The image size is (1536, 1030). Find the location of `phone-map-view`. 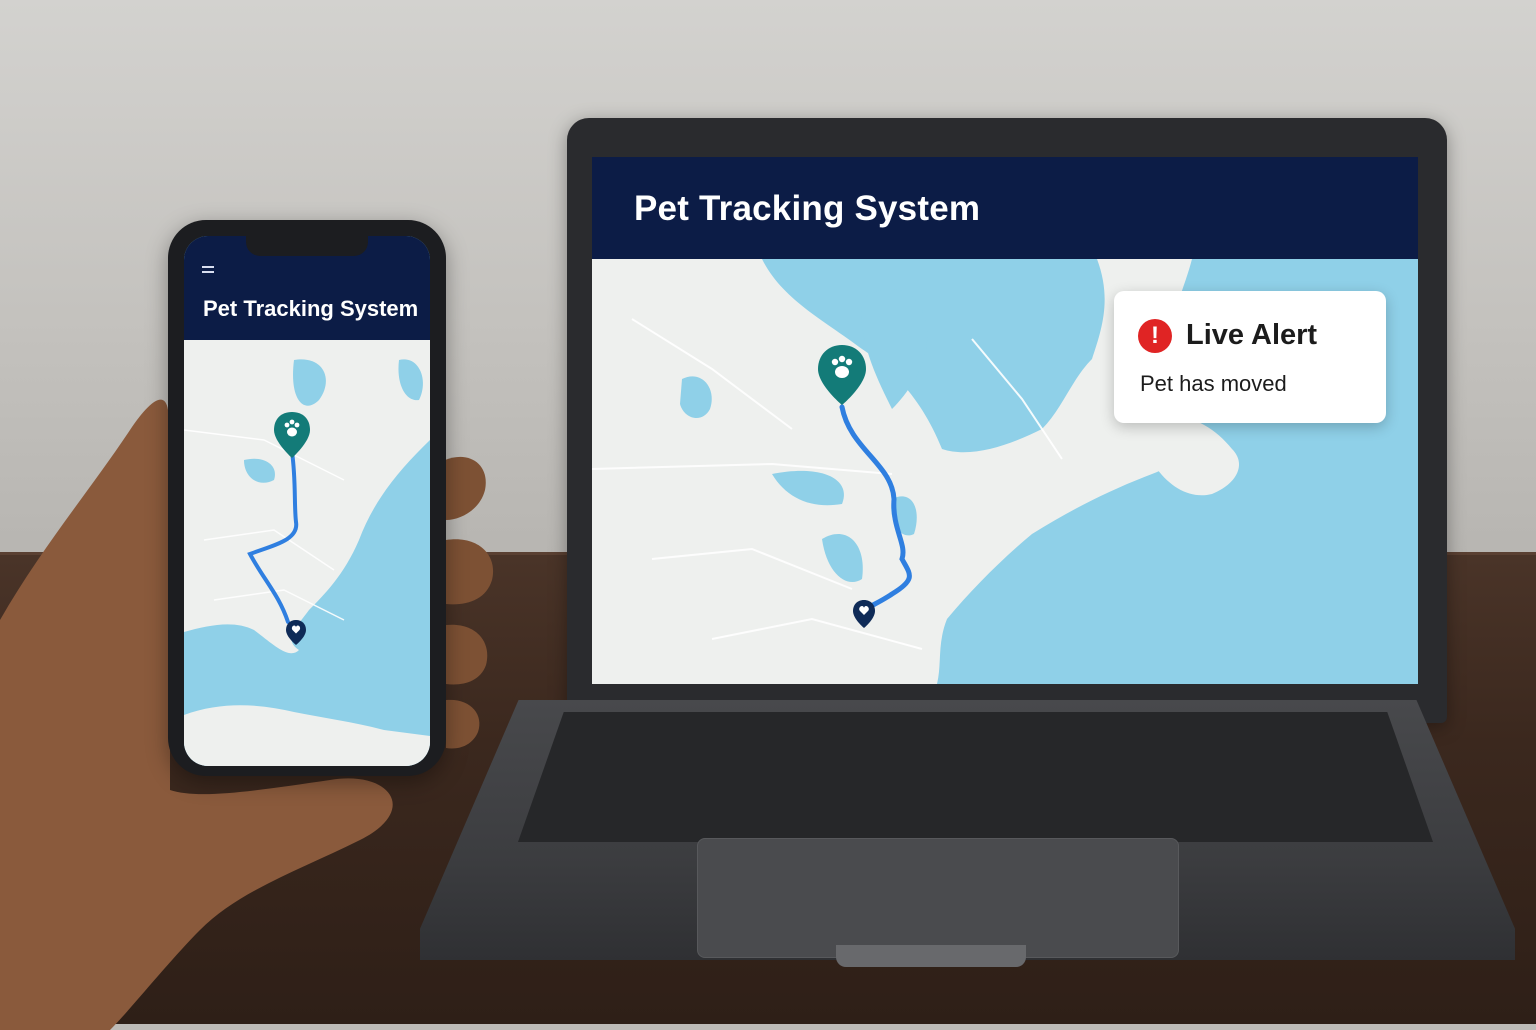

phone-map-view is located at coordinates (307, 553).